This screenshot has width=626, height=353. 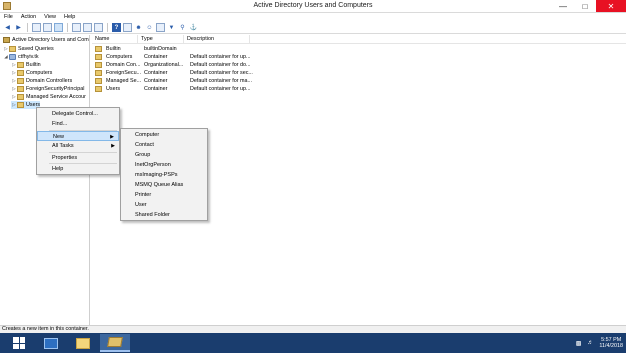 I want to click on submenu-item-msmq-queue-alias: MSMQ Queue Alias, so click(x=152, y=185).